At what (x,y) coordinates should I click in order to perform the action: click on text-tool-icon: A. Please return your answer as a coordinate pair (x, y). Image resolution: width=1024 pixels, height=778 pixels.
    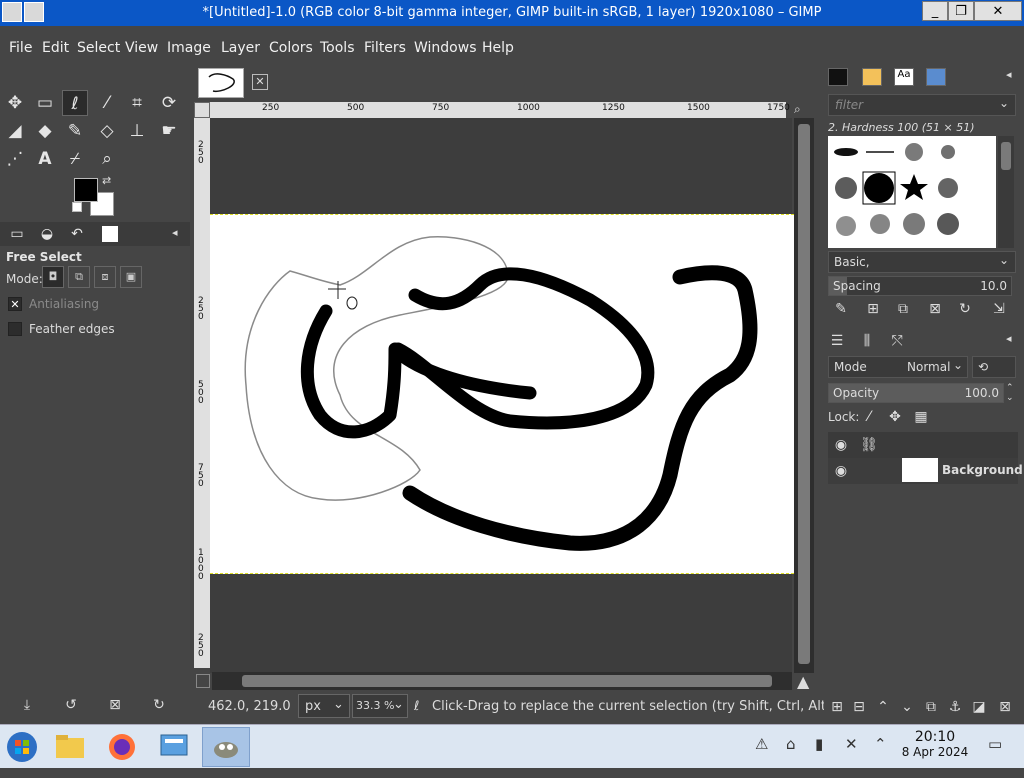
    Looking at the image, I should click on (45, 159).